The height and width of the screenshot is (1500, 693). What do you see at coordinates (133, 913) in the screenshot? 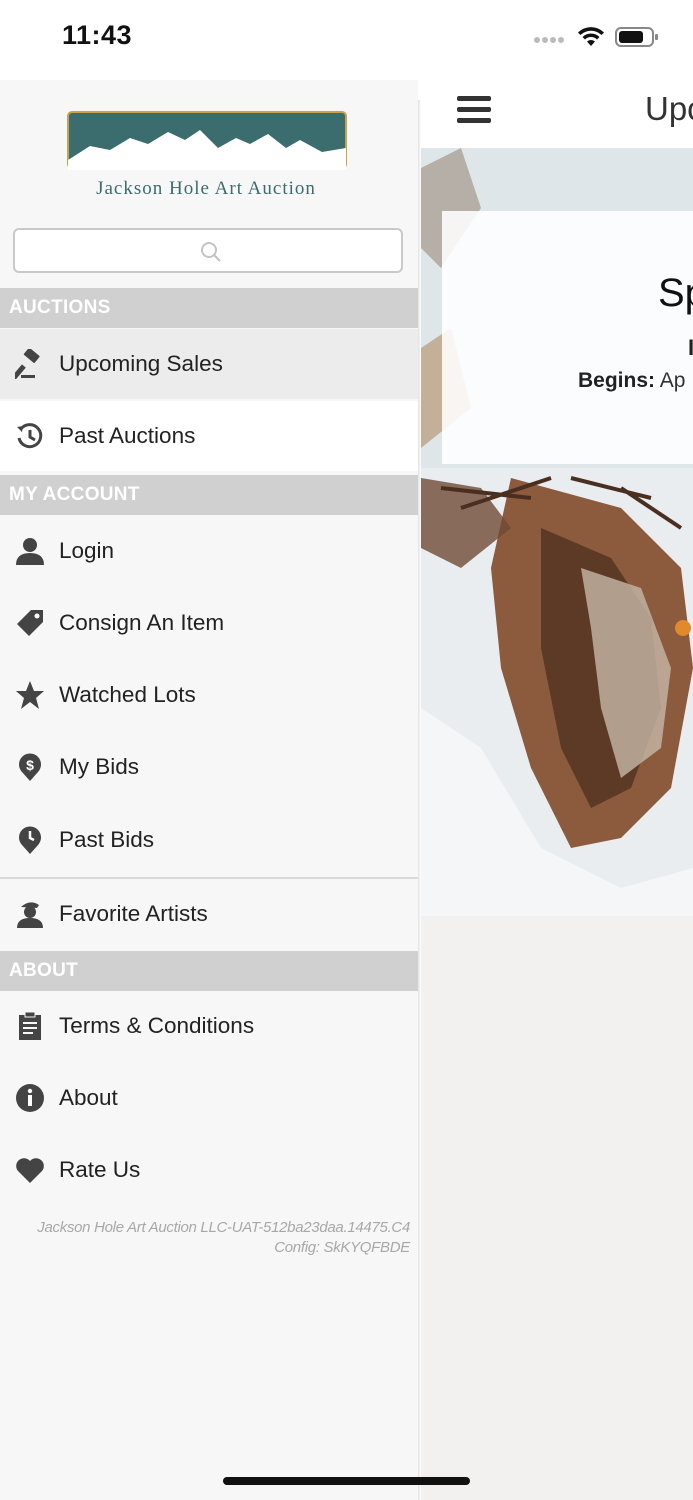
I see `menu-label: Favorite Artists` at bounding box center [133, 913].